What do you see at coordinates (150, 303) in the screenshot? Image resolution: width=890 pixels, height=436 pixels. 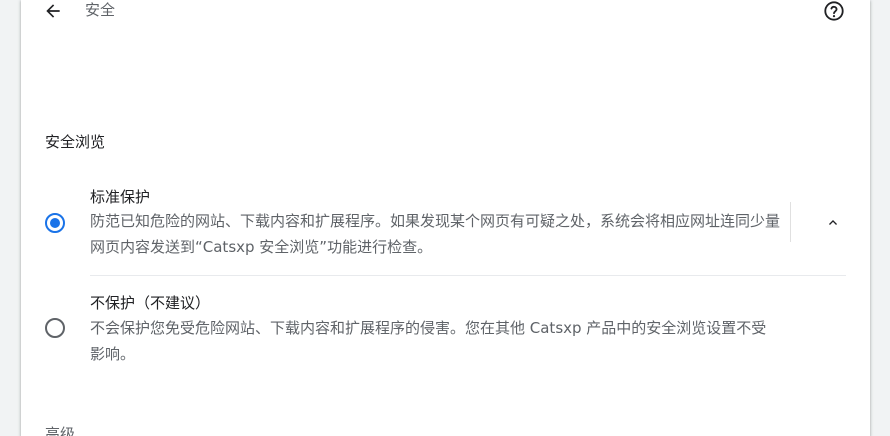 I see `no-protection-label: 不保护（不建议）` at bounding box center [150, 303].